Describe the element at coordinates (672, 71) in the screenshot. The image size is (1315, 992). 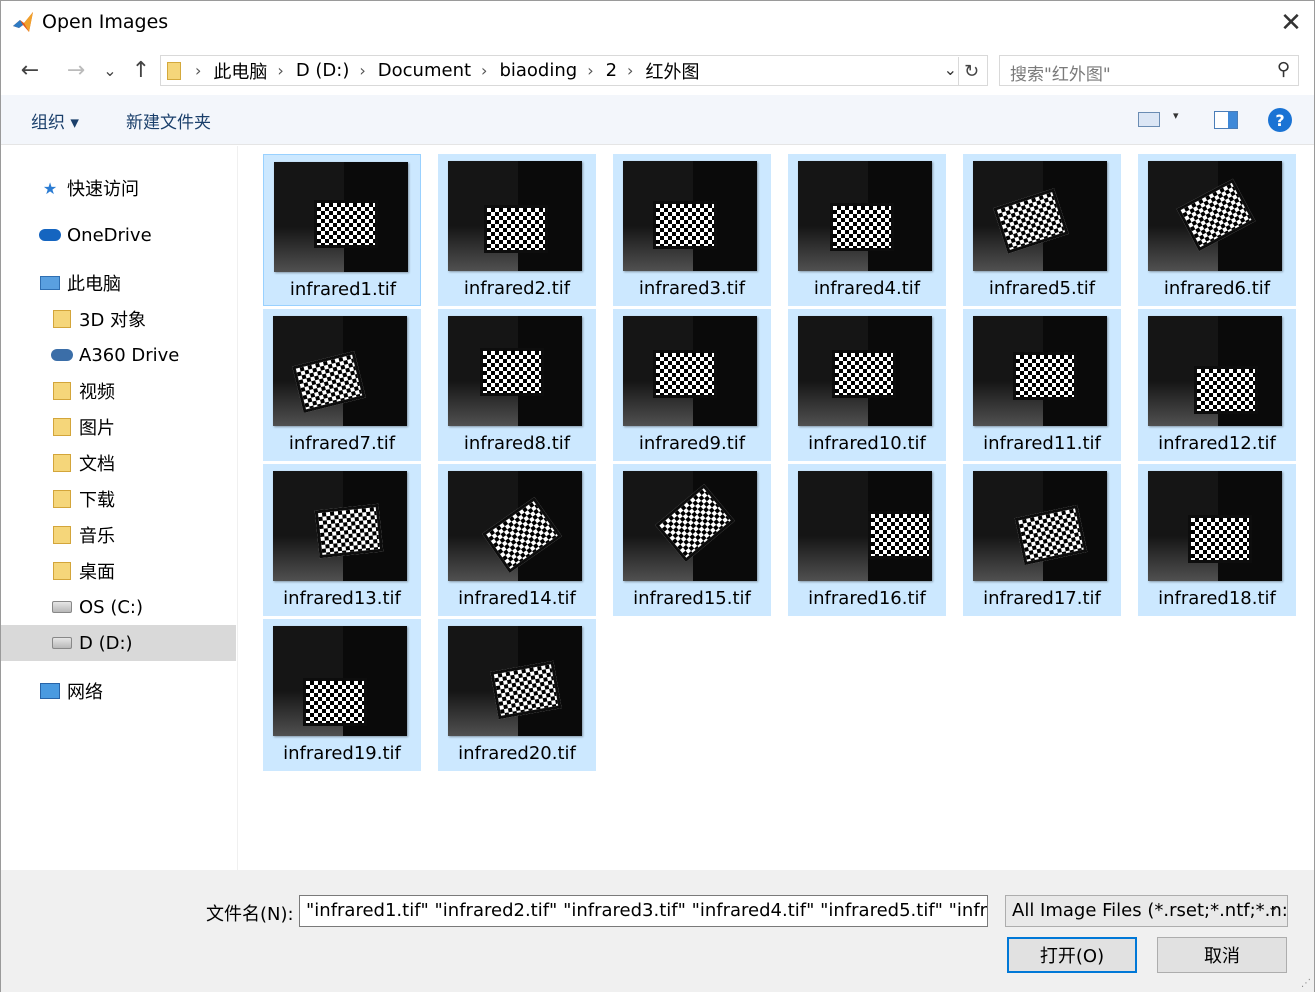
I see `breadcrumb-label: 红外图` at that location.